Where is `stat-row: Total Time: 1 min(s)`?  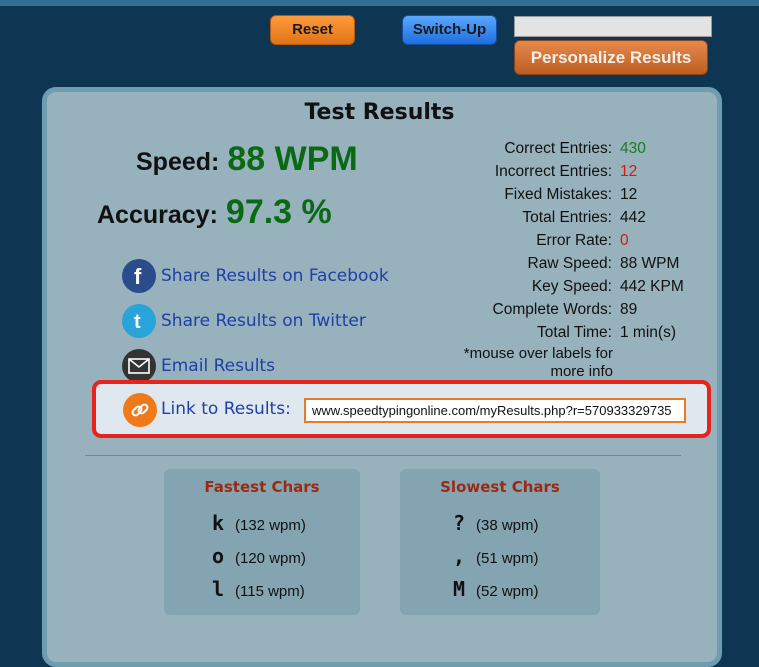
stat-row: Total Time: 1 min(s) is located at coordinates (570, 332).